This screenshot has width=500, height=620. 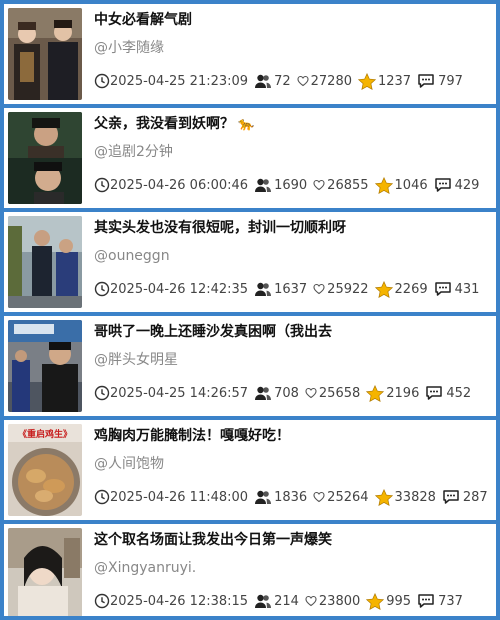 I want to click on comment-count: 737, so click(x=450, y=601).